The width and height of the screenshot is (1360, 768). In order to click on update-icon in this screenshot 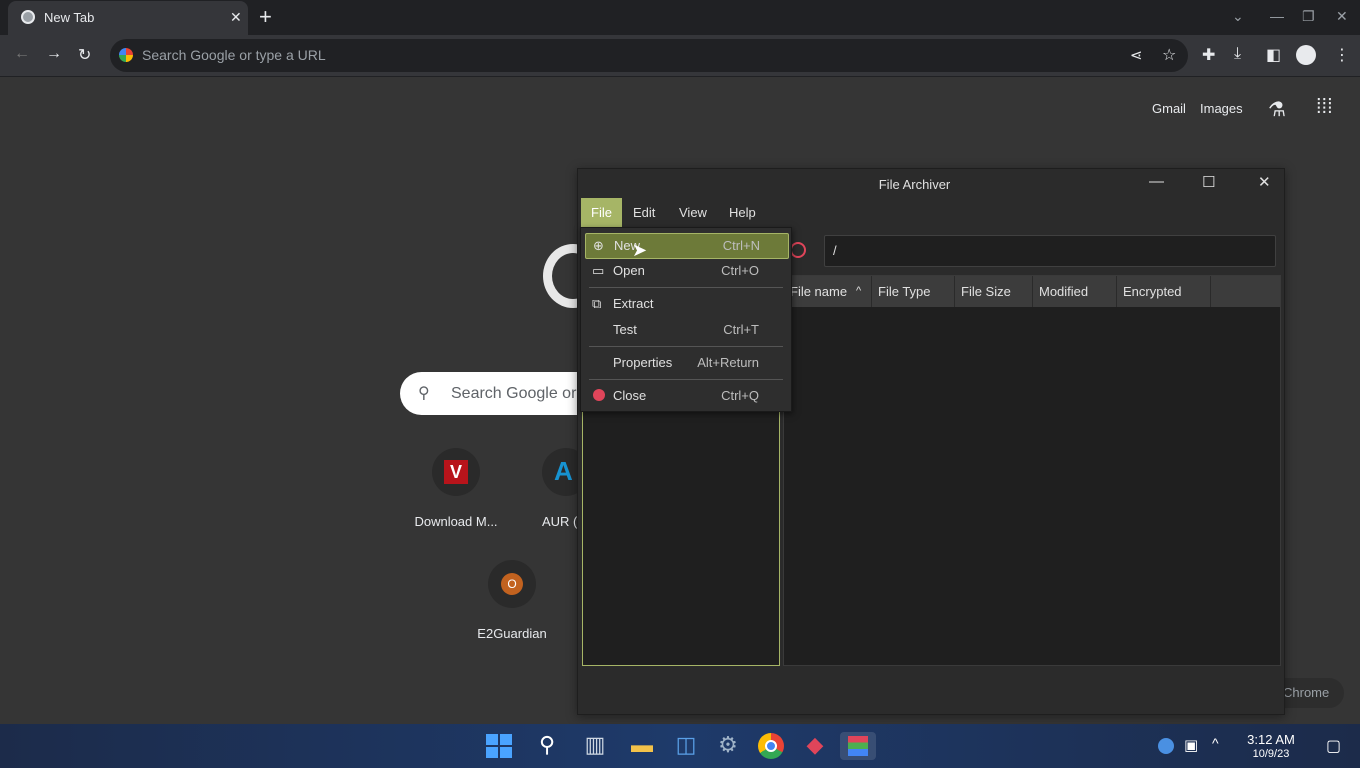, I will do `click(1166, 746)`.